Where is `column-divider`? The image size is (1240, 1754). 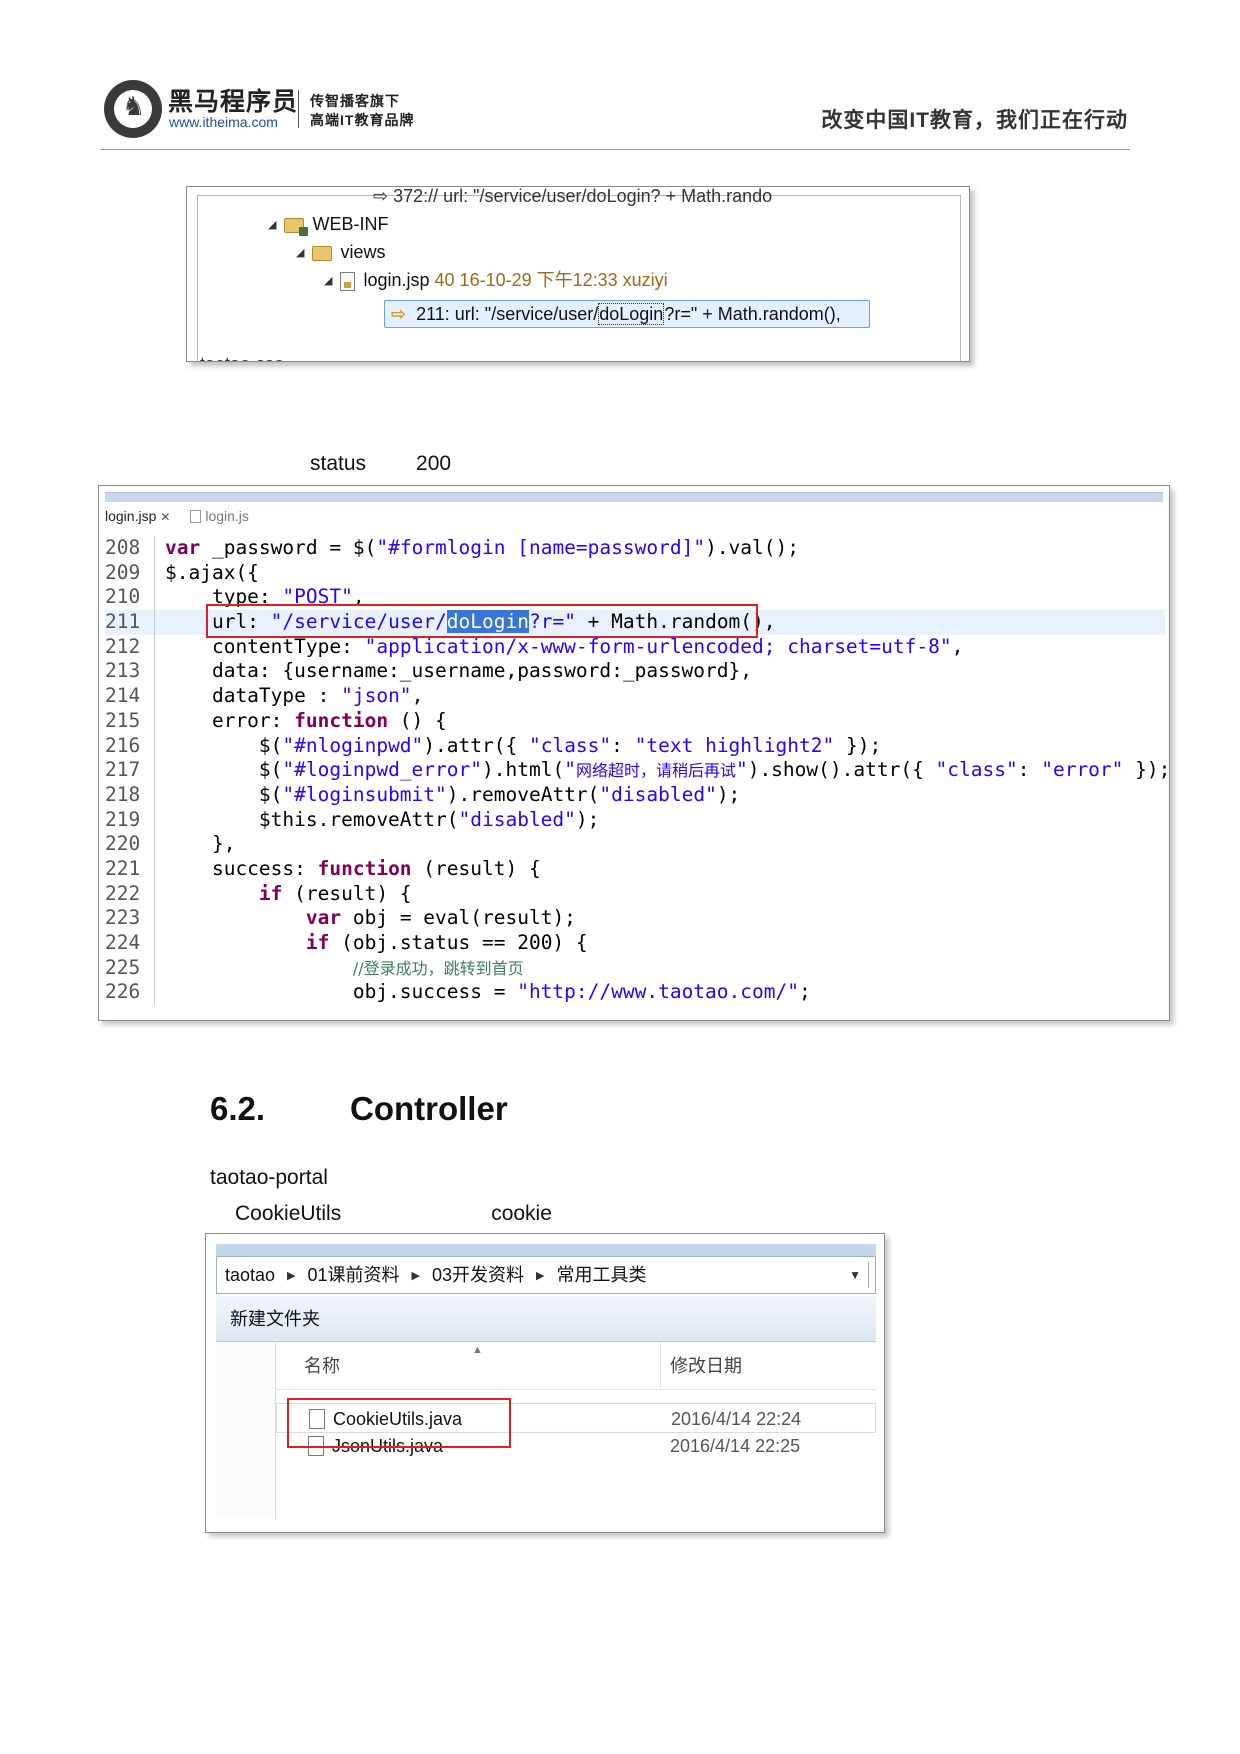
column-divider is located at coordinates (660, 1366).